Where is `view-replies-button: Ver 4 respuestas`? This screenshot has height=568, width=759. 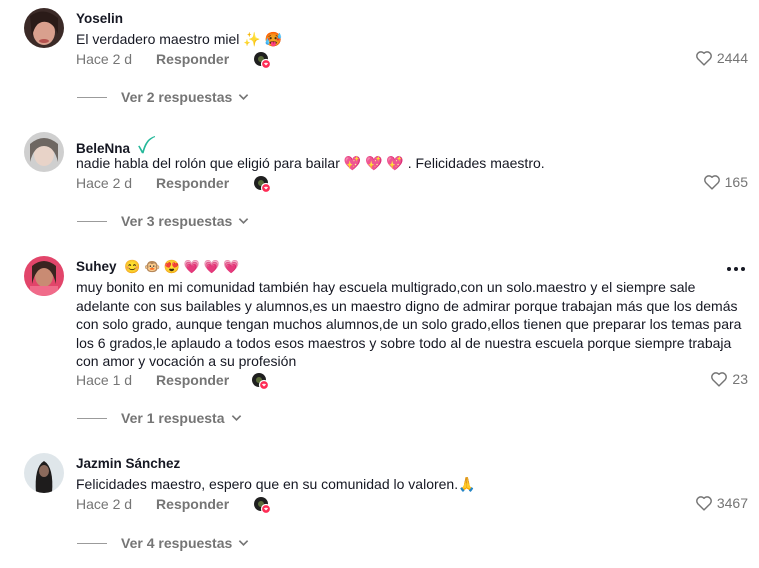
view-replies-button: Ver 4 respuestas is located at coordinates (163, 543).